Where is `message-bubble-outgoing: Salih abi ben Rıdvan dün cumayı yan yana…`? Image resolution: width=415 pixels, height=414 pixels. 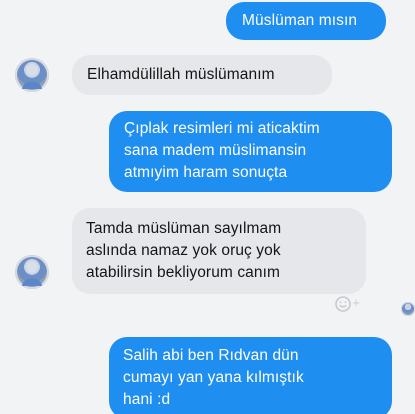
message-bubble-outgoing: Salih abi ben Rıdvan dün cumayı yan yana… is located at coordinates (250, 375).